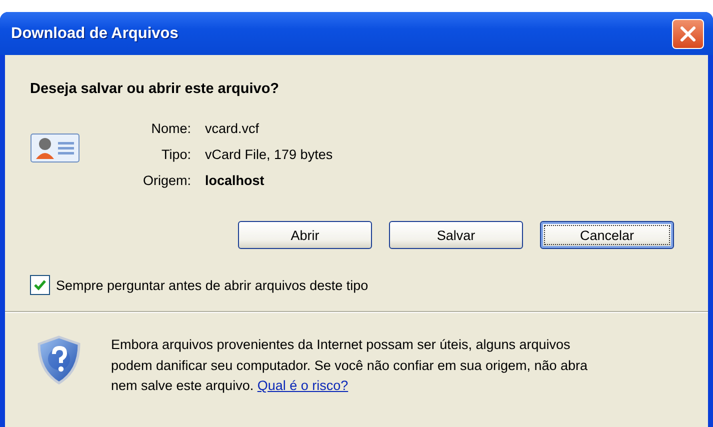 Image resolution: width=713 pixels, height=427 pixels. Describe the element at coordinates (235, 180) in the screenshot. I see `field-value: localhost` at that location.